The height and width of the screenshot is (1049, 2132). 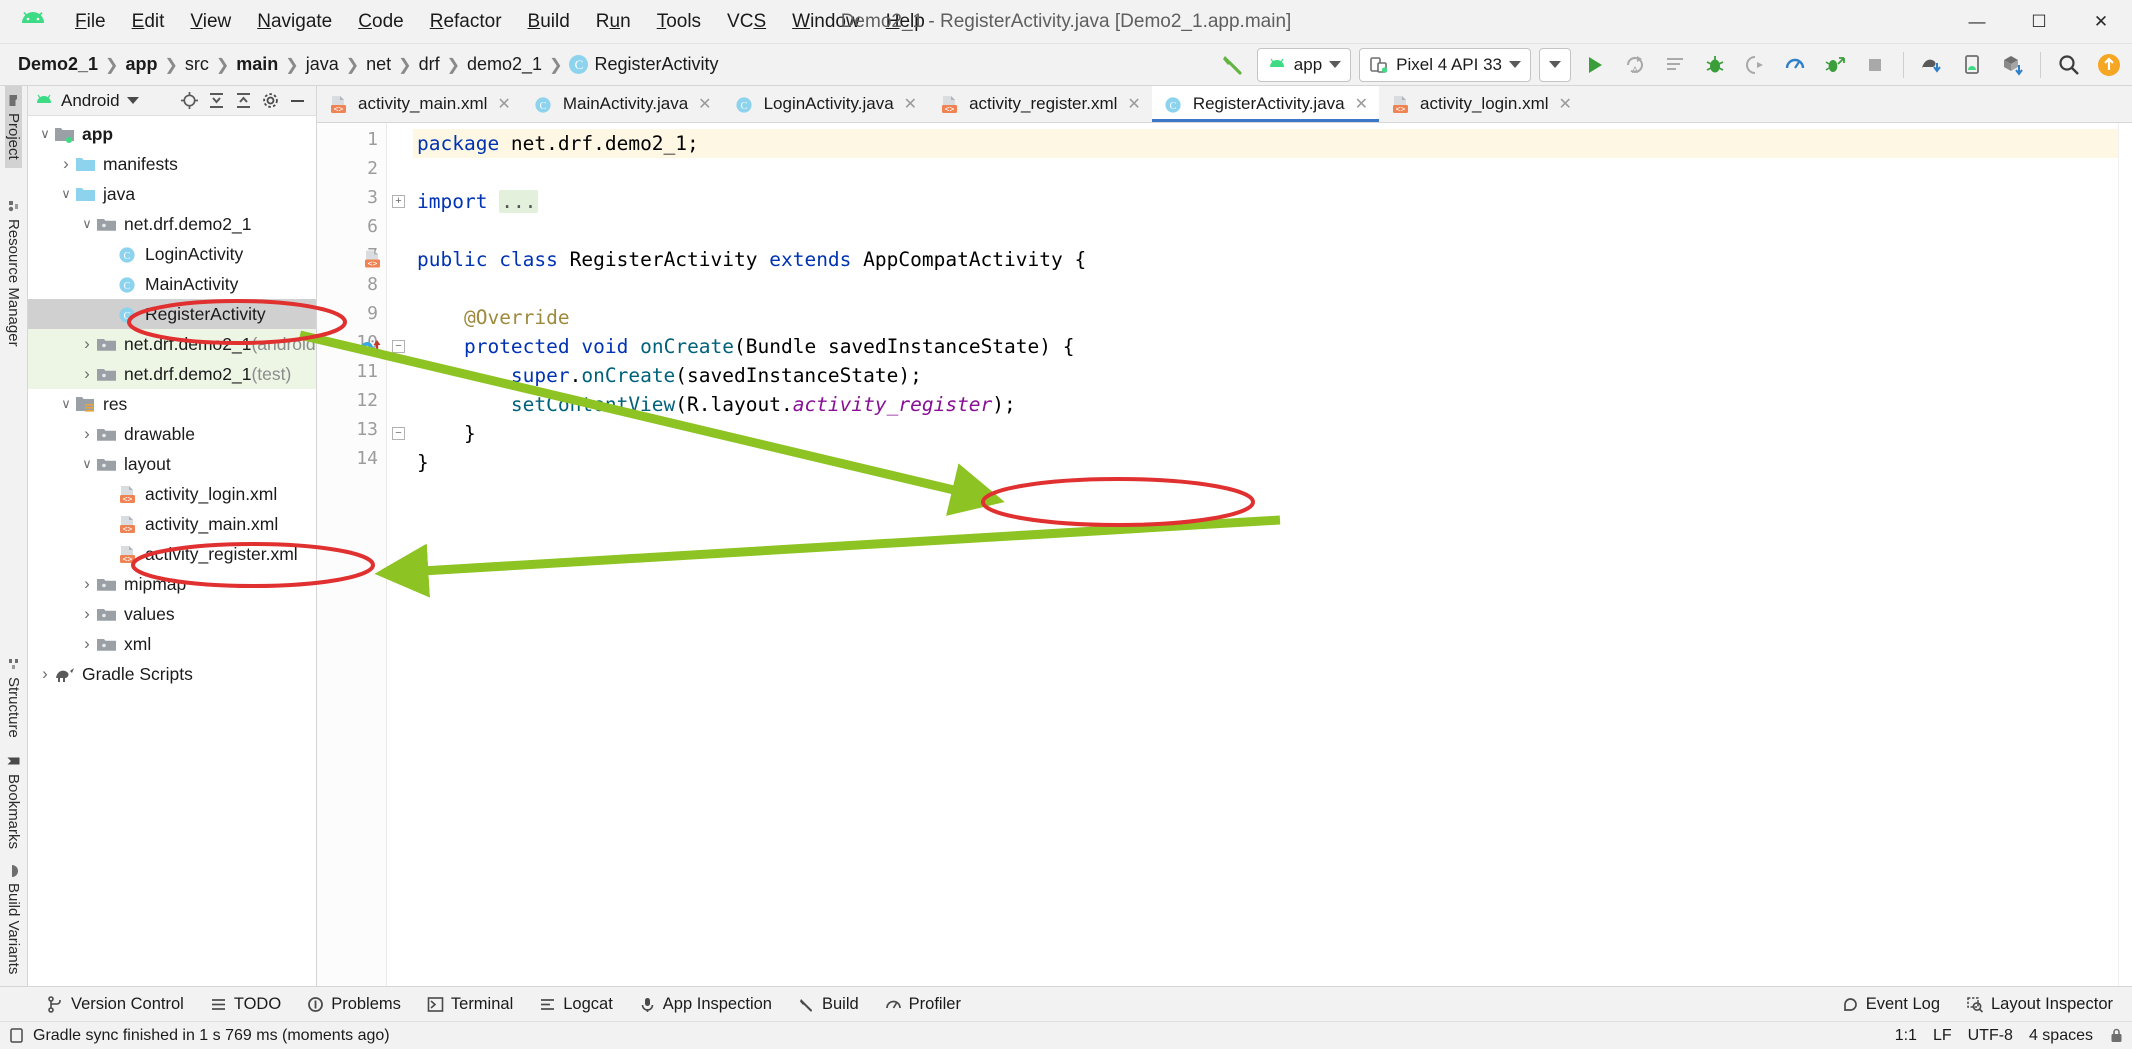 I want to click on tree-node-activity-register-xml: <> activity_register.xml, so click(x=172, y=554).